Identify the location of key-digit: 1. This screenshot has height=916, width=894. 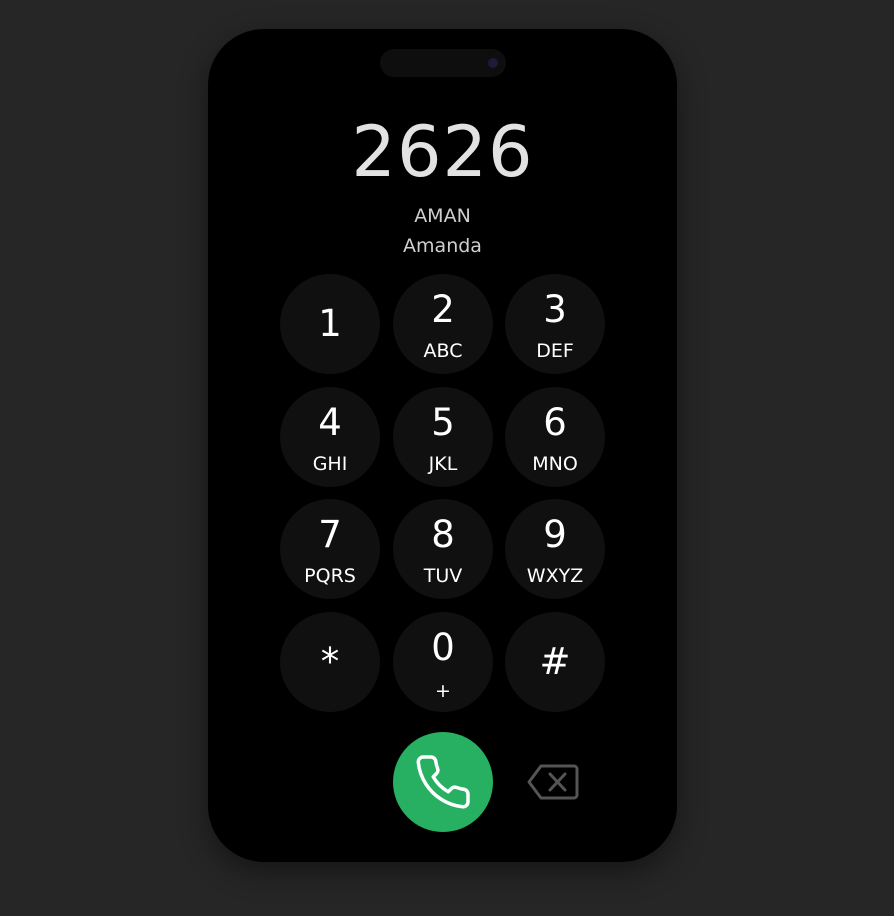
(330, 323).